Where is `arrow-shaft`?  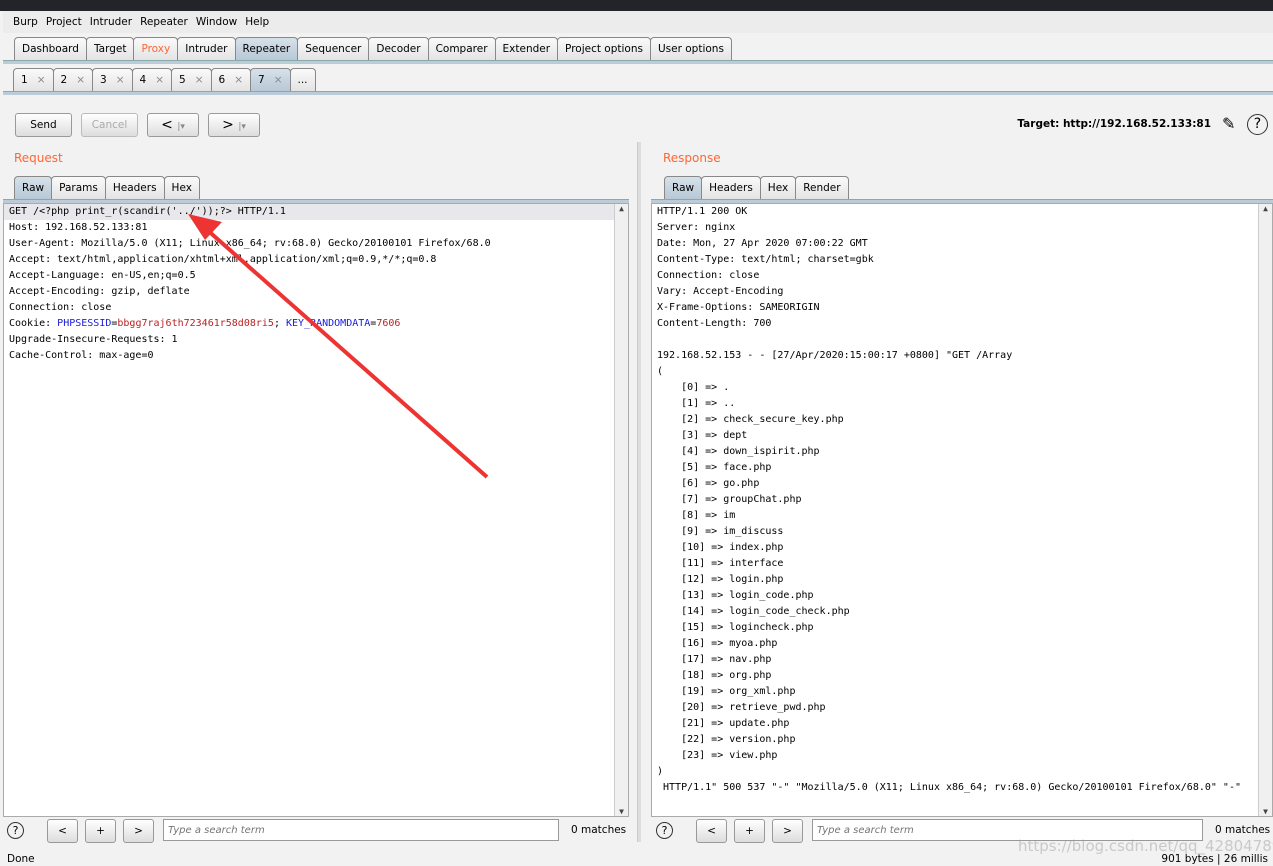 arrow-shaft is located at coordinates (346, 352).